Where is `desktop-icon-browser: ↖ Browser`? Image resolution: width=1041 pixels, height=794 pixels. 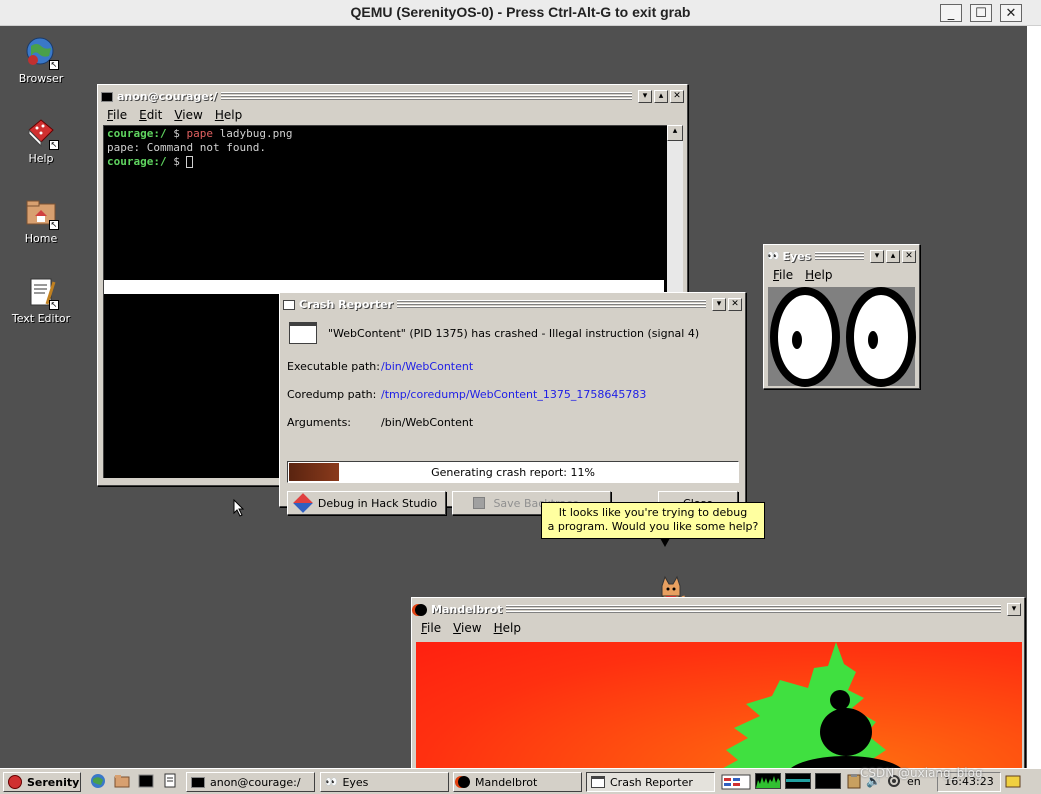
desktop-icon-browser: ↖ Browser is located at coordinates (41, 60).